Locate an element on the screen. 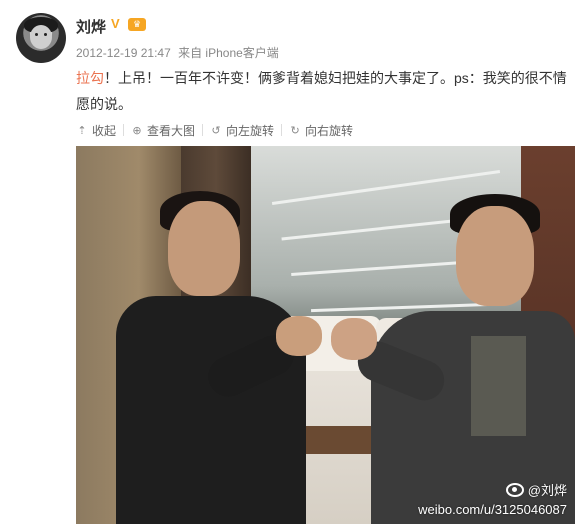 This screenshot has width=588, height=527. photo-shirt is located at coordinates (498, 386).